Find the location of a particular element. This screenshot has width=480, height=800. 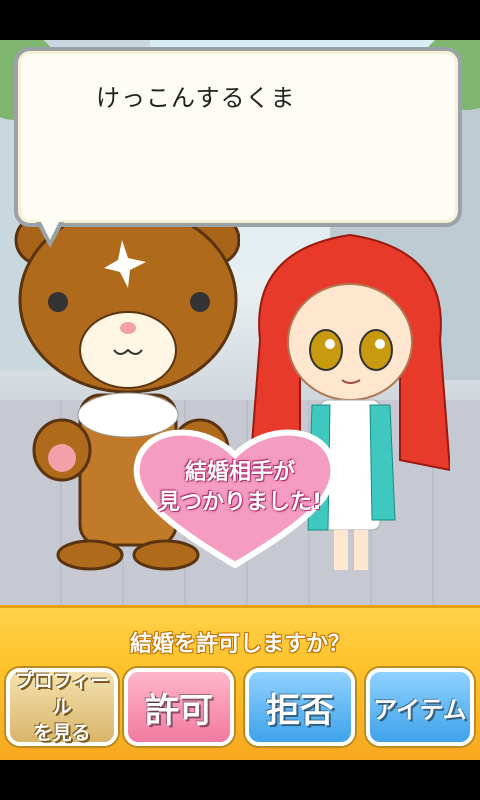

match-found-line1: 結婚相手が is located at coordinates (239, 472).